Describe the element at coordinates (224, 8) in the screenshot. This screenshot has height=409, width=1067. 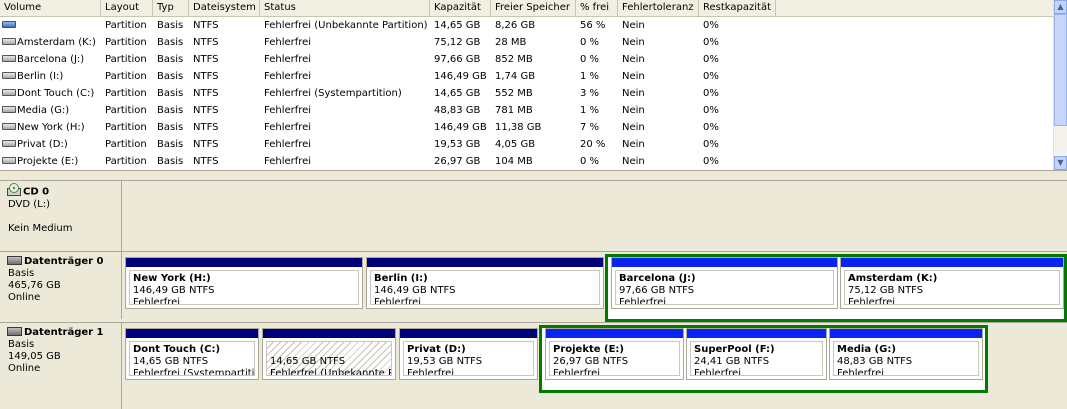
I see `column-header-dateisystem: Dateisystem` at that location.